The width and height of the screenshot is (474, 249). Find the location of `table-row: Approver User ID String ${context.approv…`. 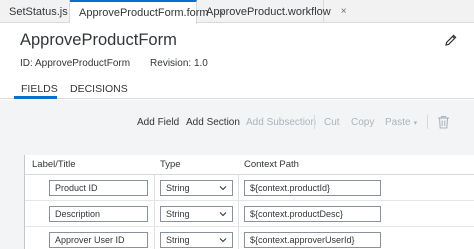

table-row: Approver User ID String ${context.approv… is located at coordinates (249, 238).